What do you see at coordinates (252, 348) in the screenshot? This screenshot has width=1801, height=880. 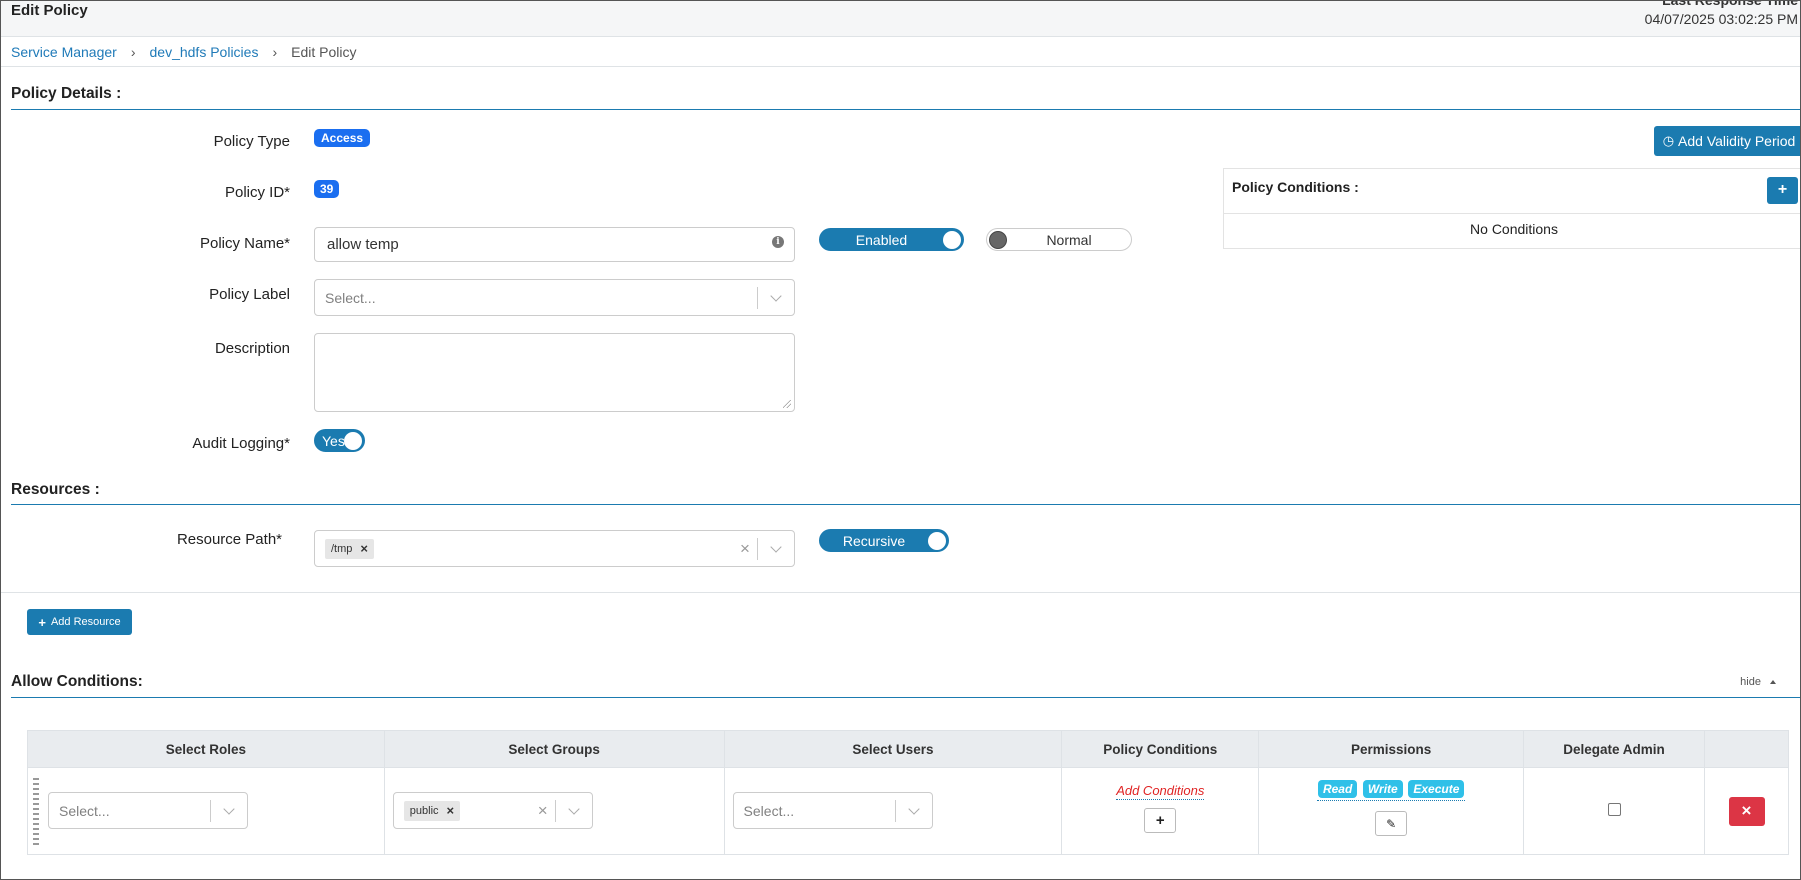 I see `description-label: Description` at bounding box center [252, 348].